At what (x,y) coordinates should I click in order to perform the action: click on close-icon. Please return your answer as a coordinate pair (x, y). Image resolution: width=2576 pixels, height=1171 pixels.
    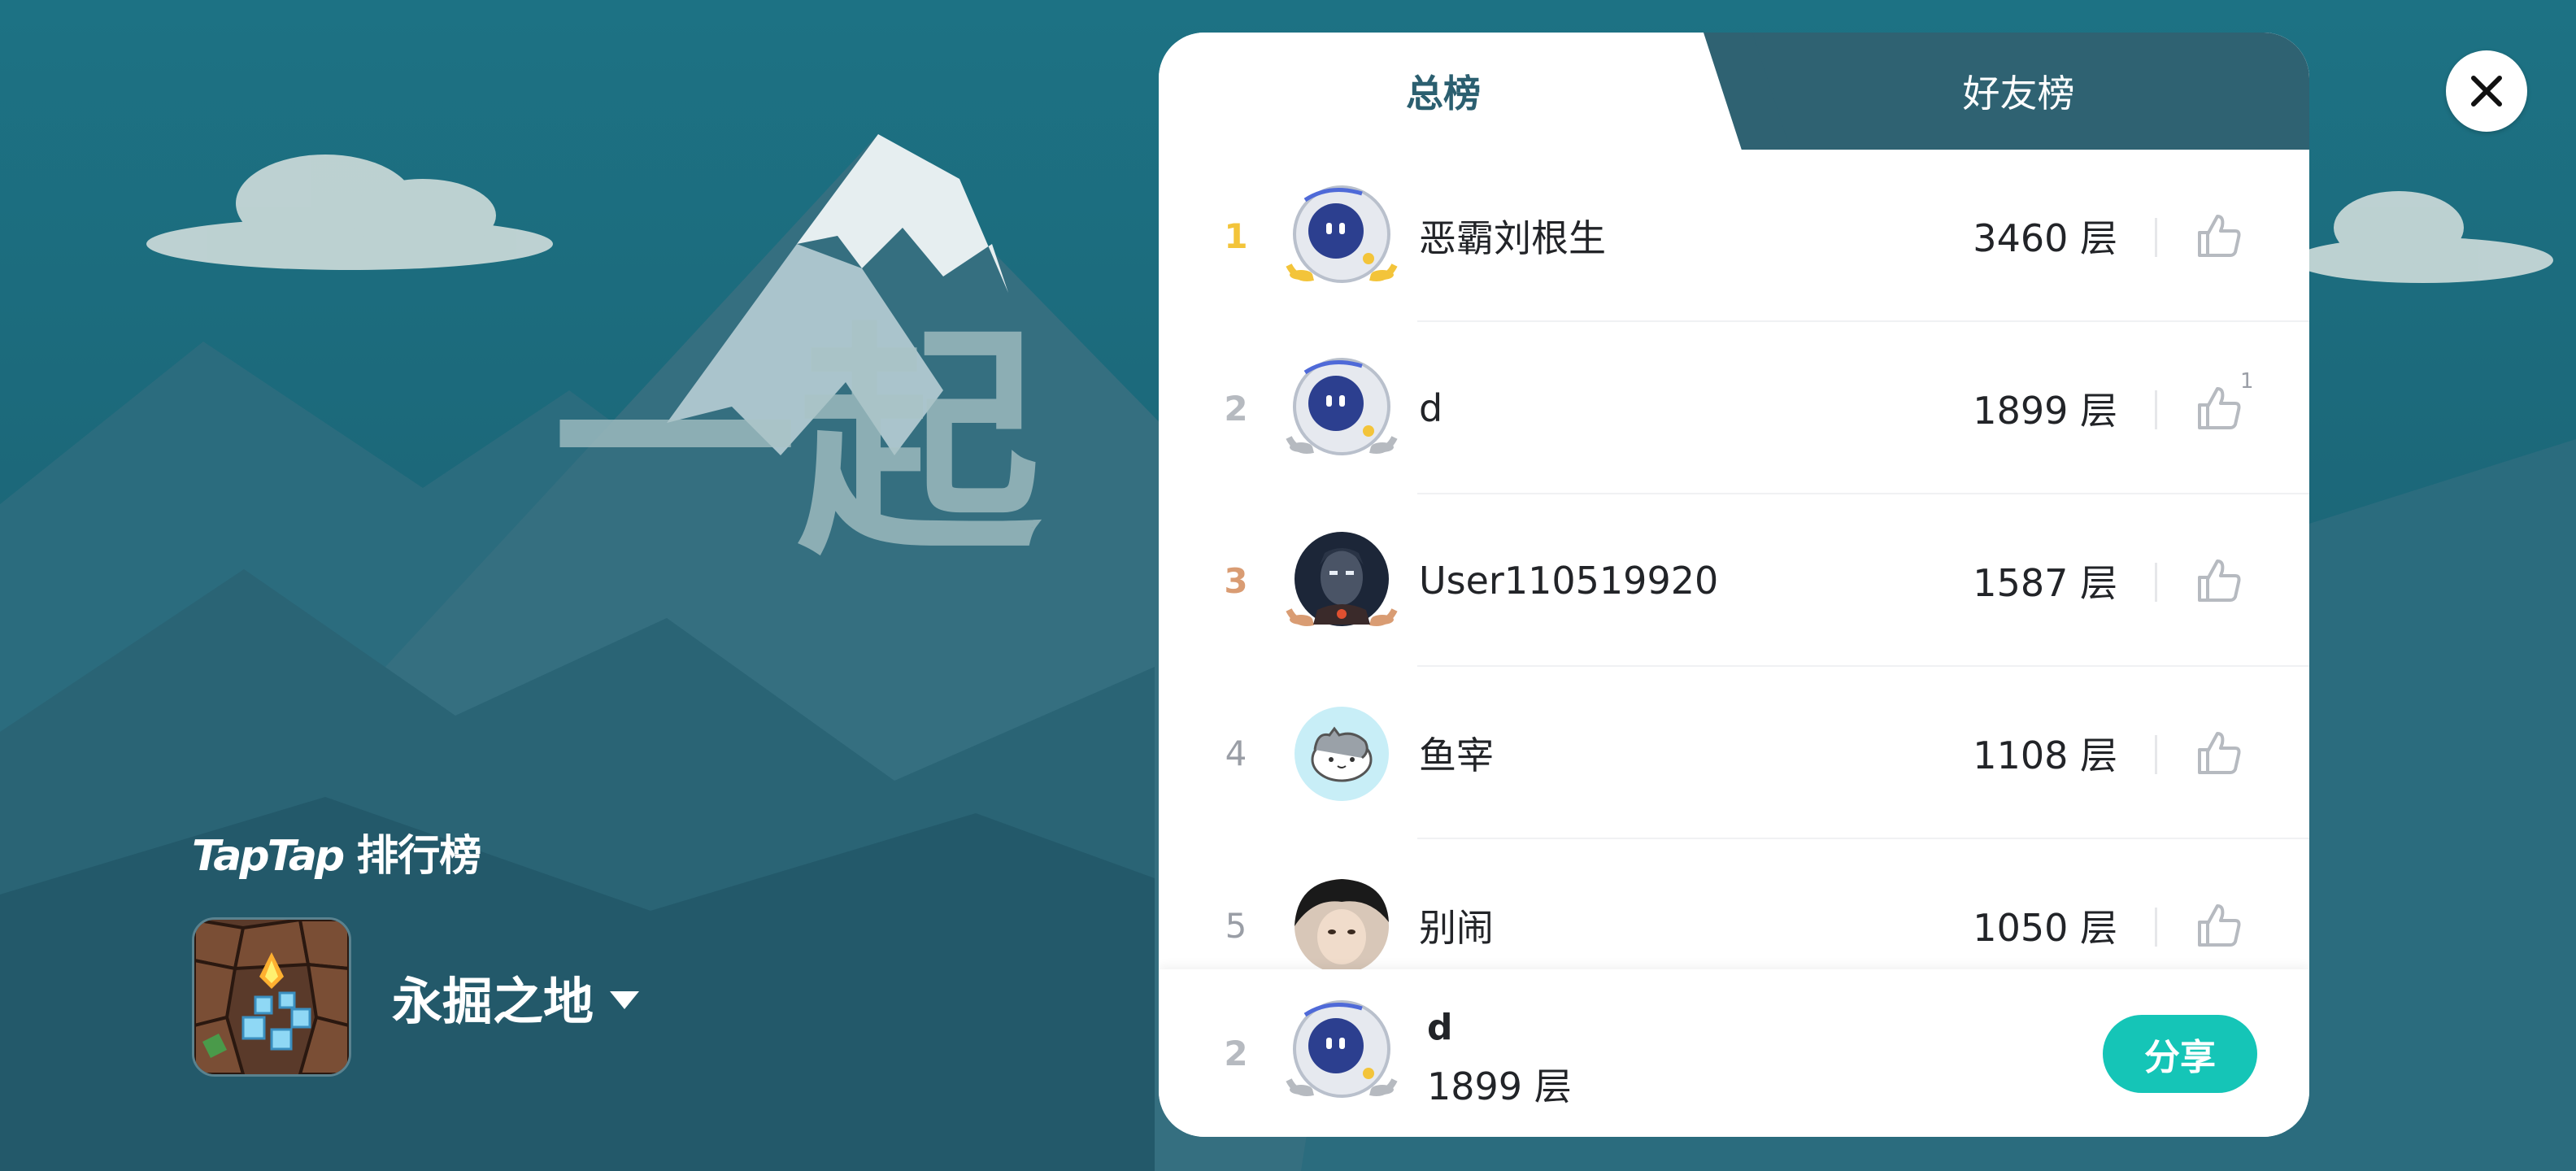
    Looking at the image, I should click on (2487, 91).